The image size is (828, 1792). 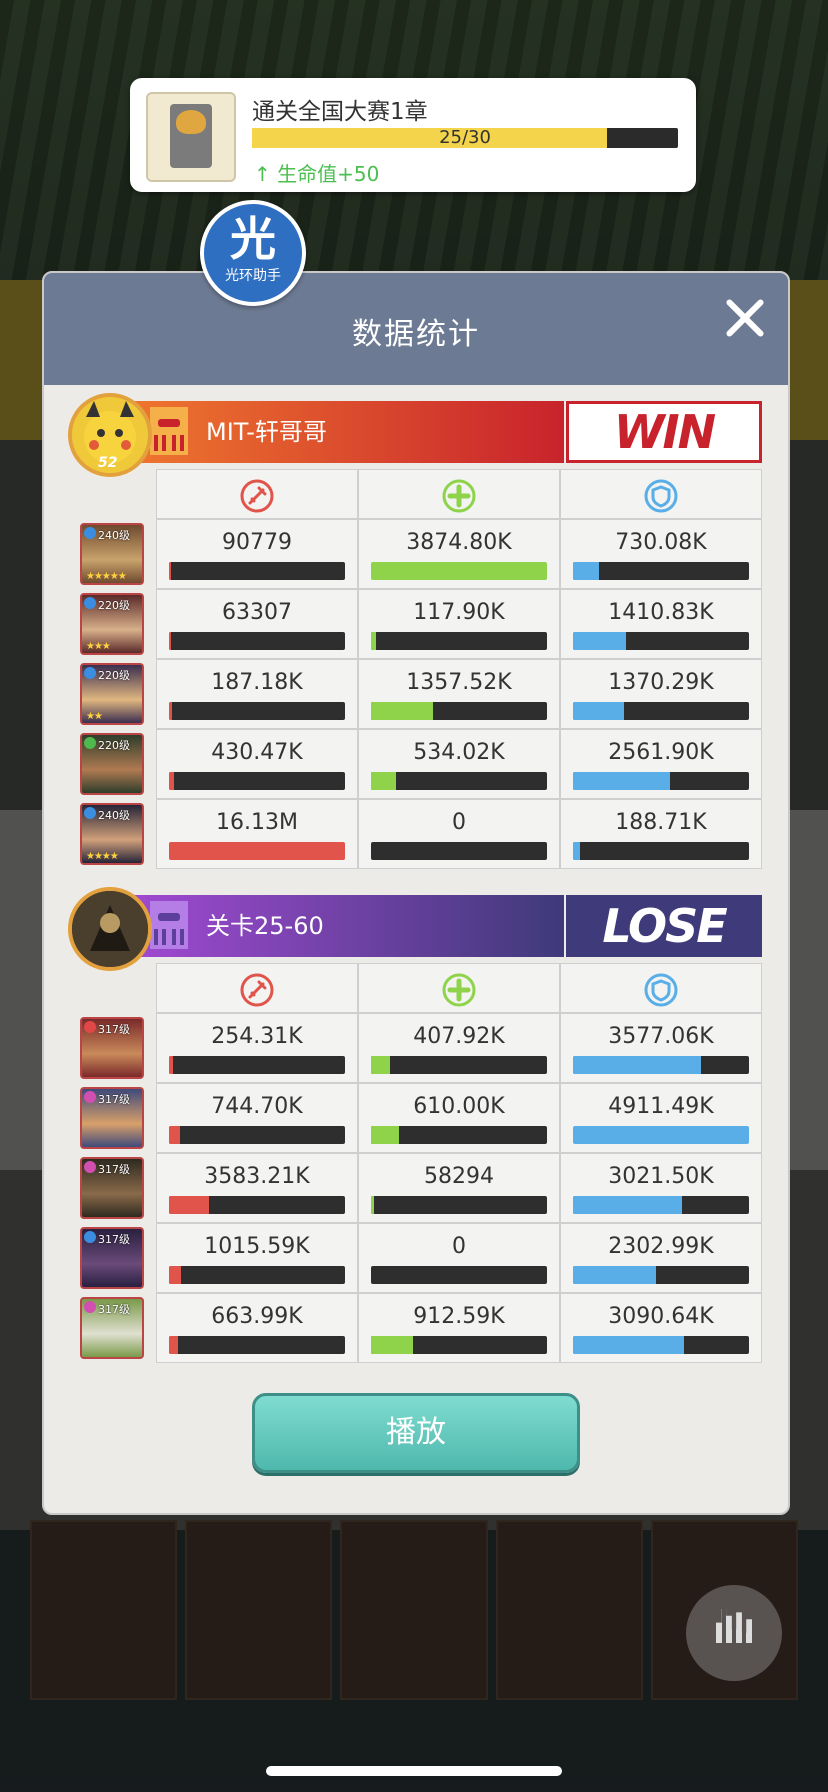 I want to click on hero-cell: 240级 ★★★★★, so click(x=113, y=554).